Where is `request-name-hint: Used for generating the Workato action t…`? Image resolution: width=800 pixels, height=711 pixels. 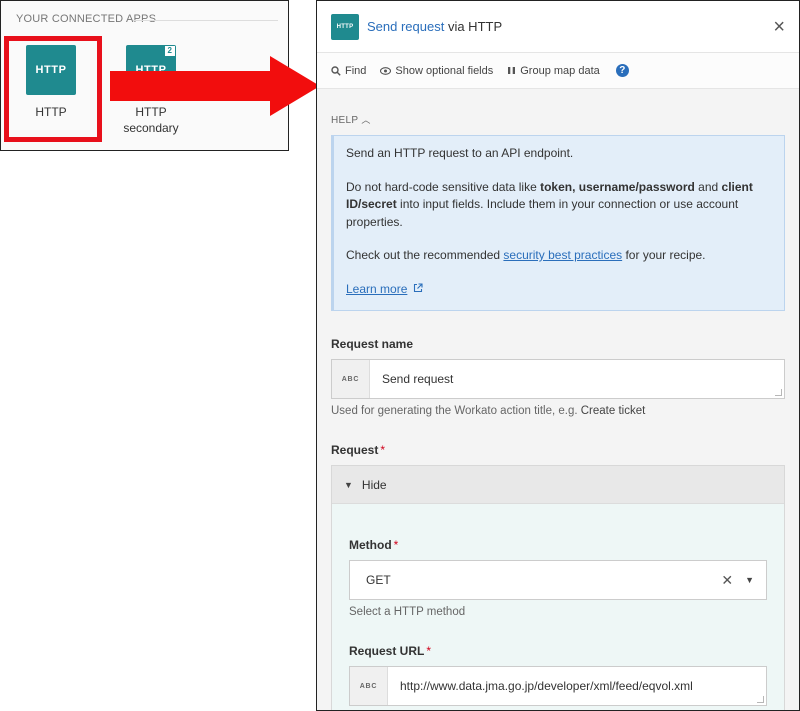 request-name-hint: Used for generating the Workato action t… is located at coordinates (488, 411).